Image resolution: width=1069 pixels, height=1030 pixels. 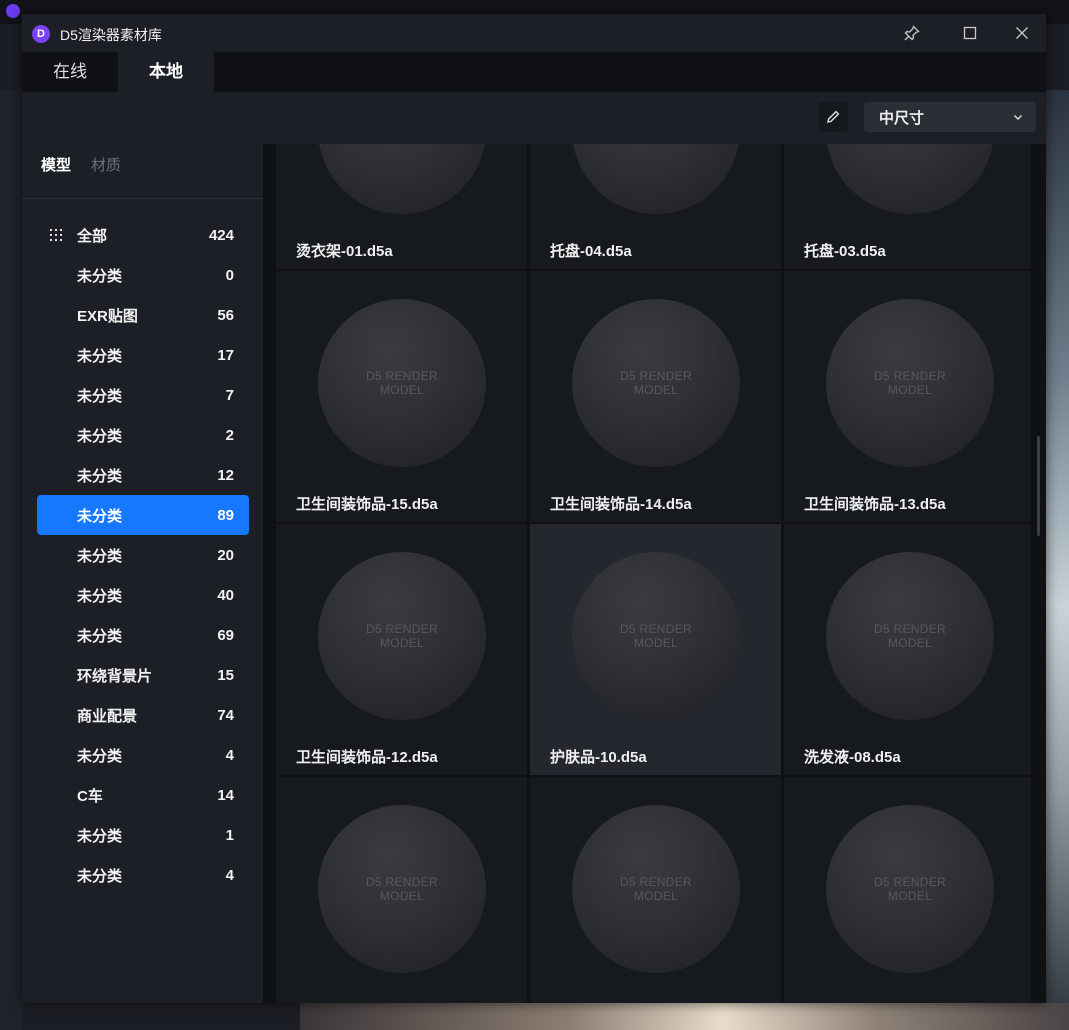 What do you see at coordinates (1038, 486) in the screenshot?
I see `scrollbar-thumb` at bounding box center [1038, 486].